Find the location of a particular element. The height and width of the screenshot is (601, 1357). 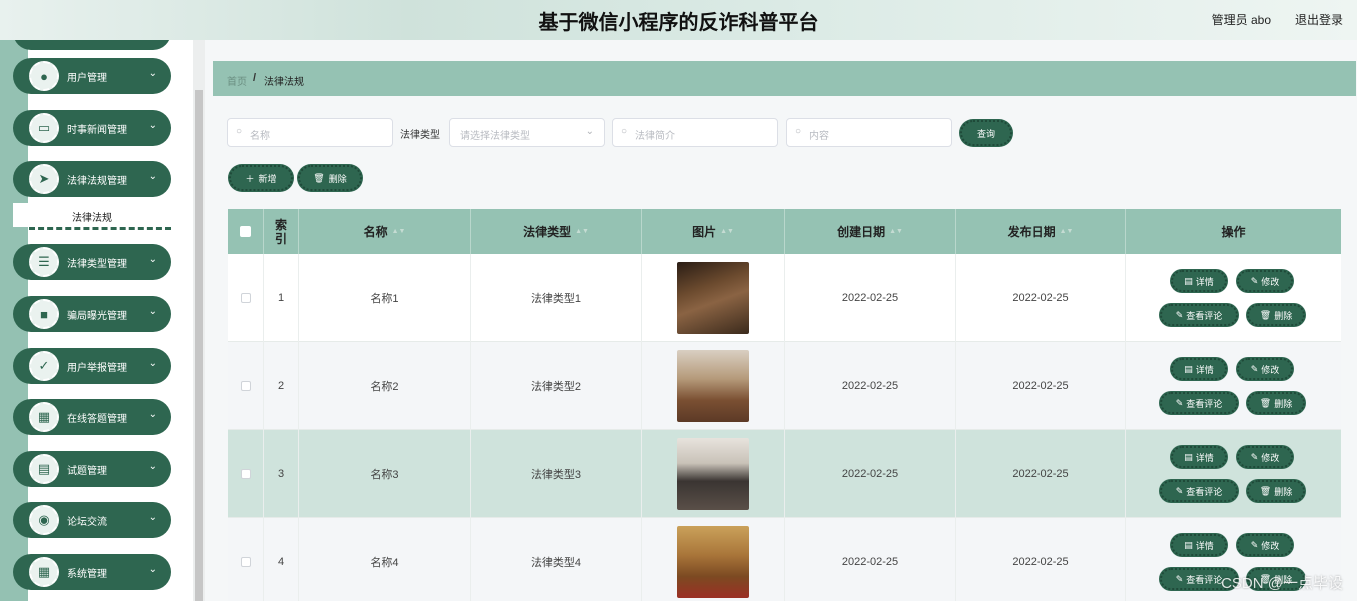

row-select-cell is located at coordinates (246, 298).